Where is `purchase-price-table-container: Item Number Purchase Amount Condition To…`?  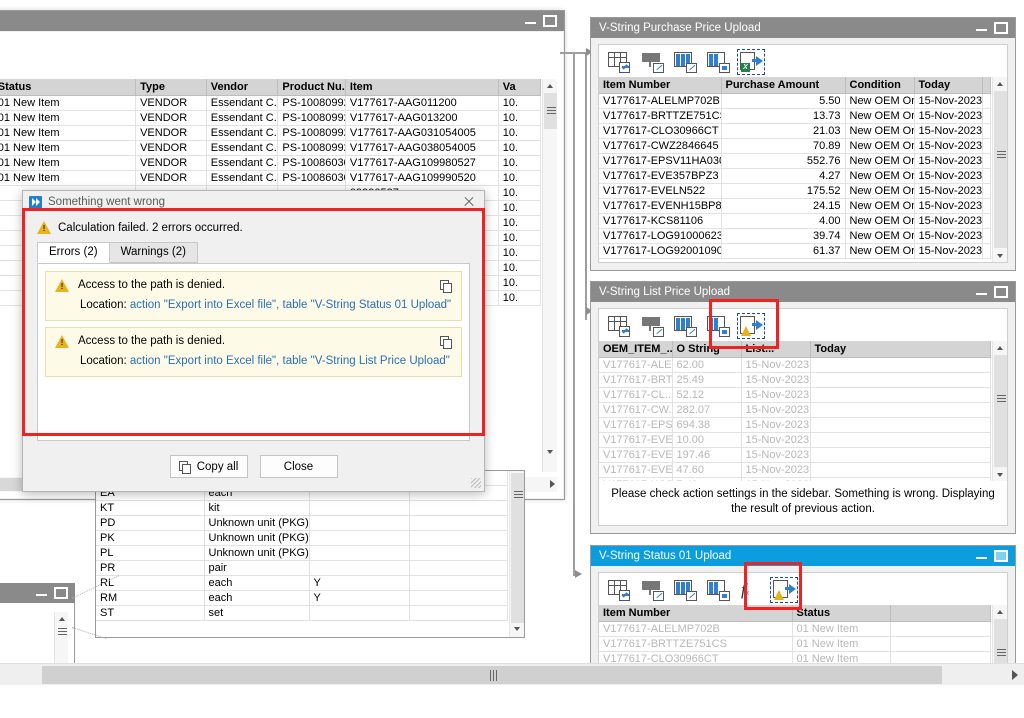
purchase-price-table-container: Item Number Purchase Amount Condition To… is located at coordinates (795, 169).